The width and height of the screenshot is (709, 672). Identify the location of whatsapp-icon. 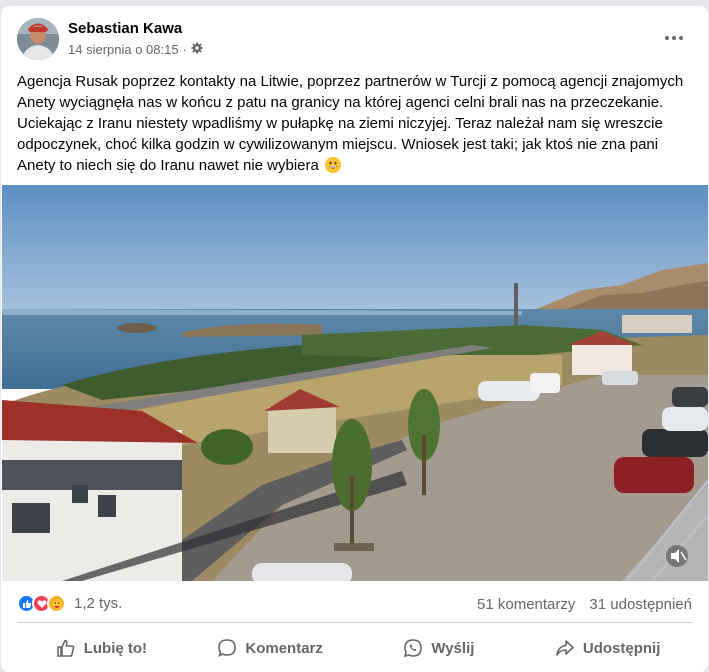
(413, 648).